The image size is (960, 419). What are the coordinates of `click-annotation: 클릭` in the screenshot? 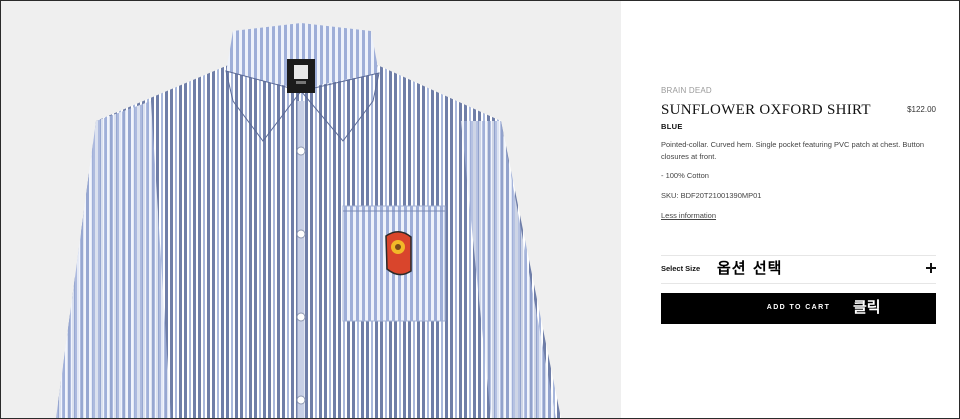 It's located at (867, 307).